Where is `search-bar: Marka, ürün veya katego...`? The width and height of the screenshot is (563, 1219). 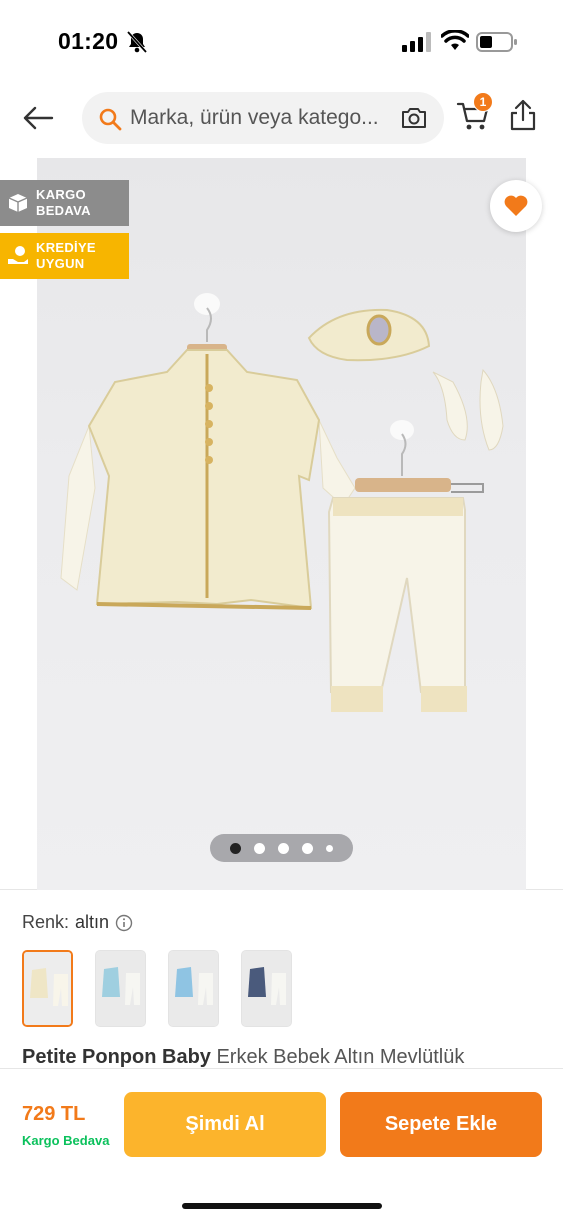 search-bar: Marka, ürün veya katego... is located at coordinates (263, 118).